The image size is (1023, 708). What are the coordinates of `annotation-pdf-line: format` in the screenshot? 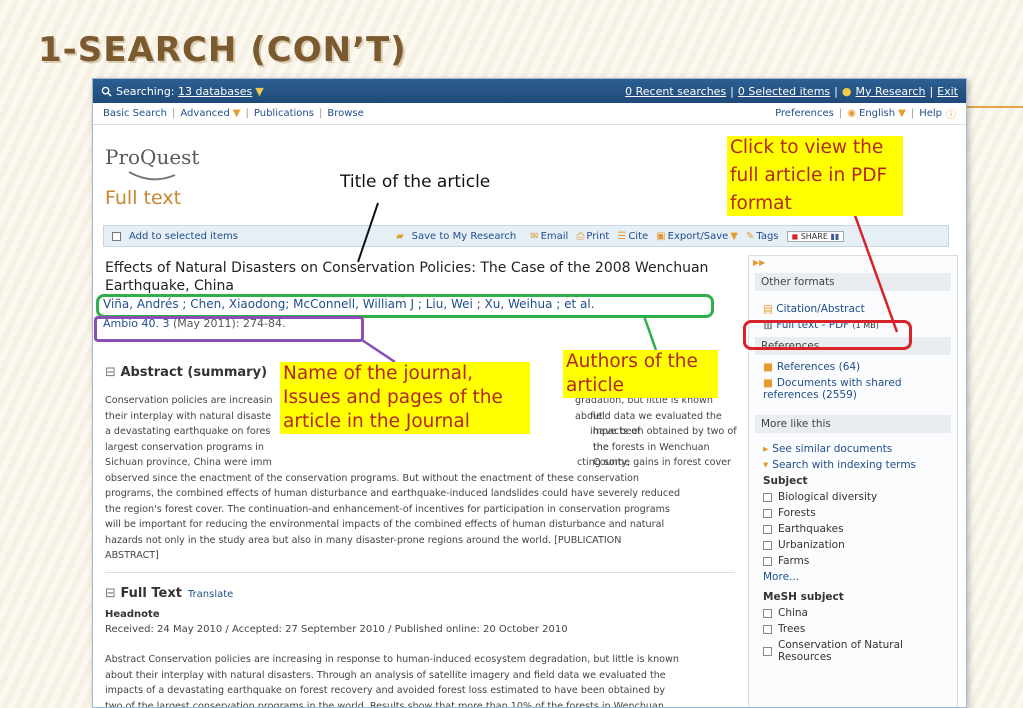 It's located at (761, 203).